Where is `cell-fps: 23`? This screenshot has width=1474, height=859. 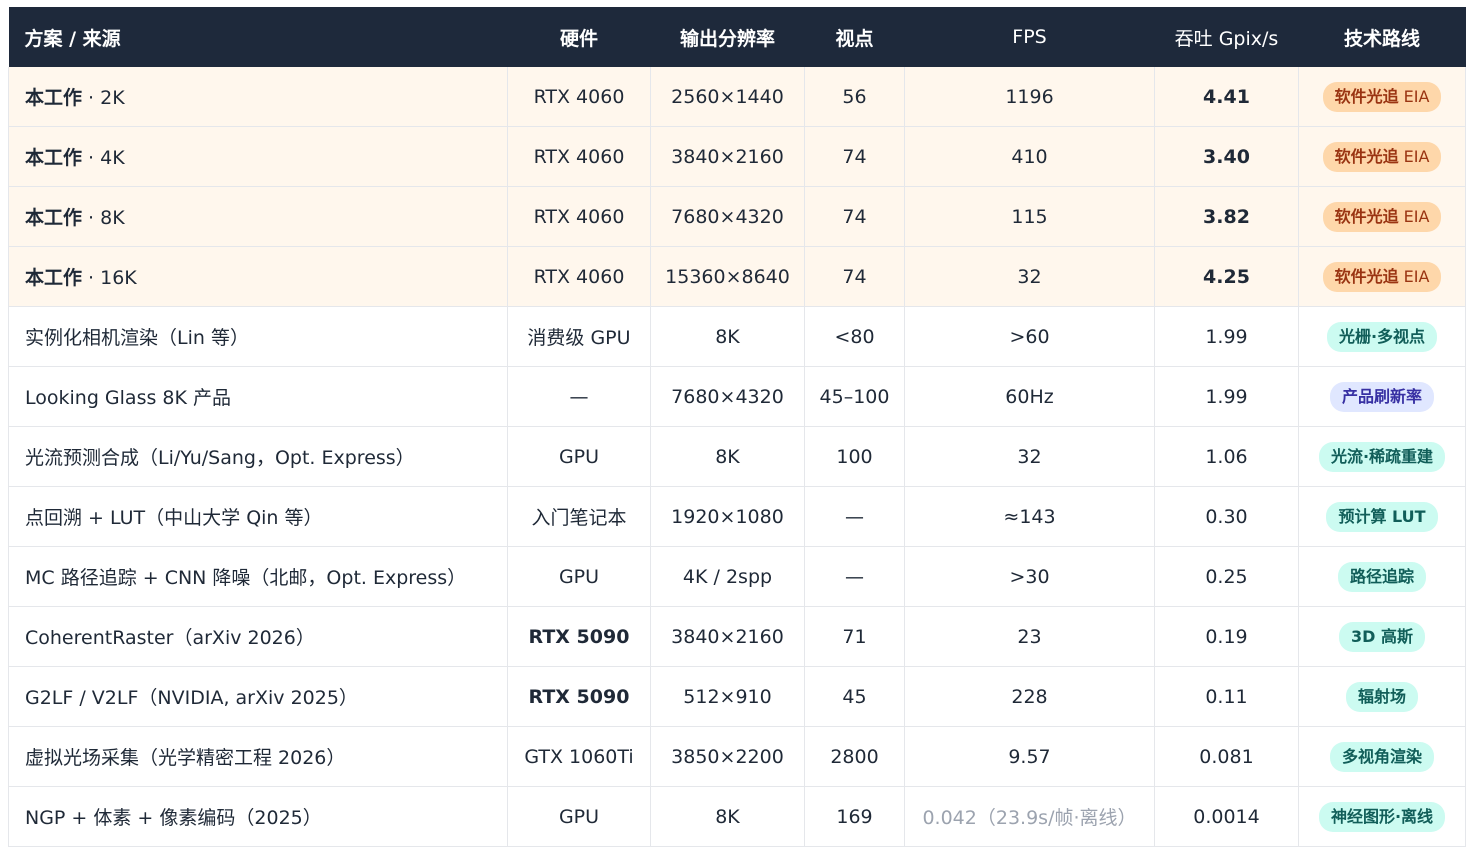 cell-fps: 23 is located at coordinates (1029, 636).